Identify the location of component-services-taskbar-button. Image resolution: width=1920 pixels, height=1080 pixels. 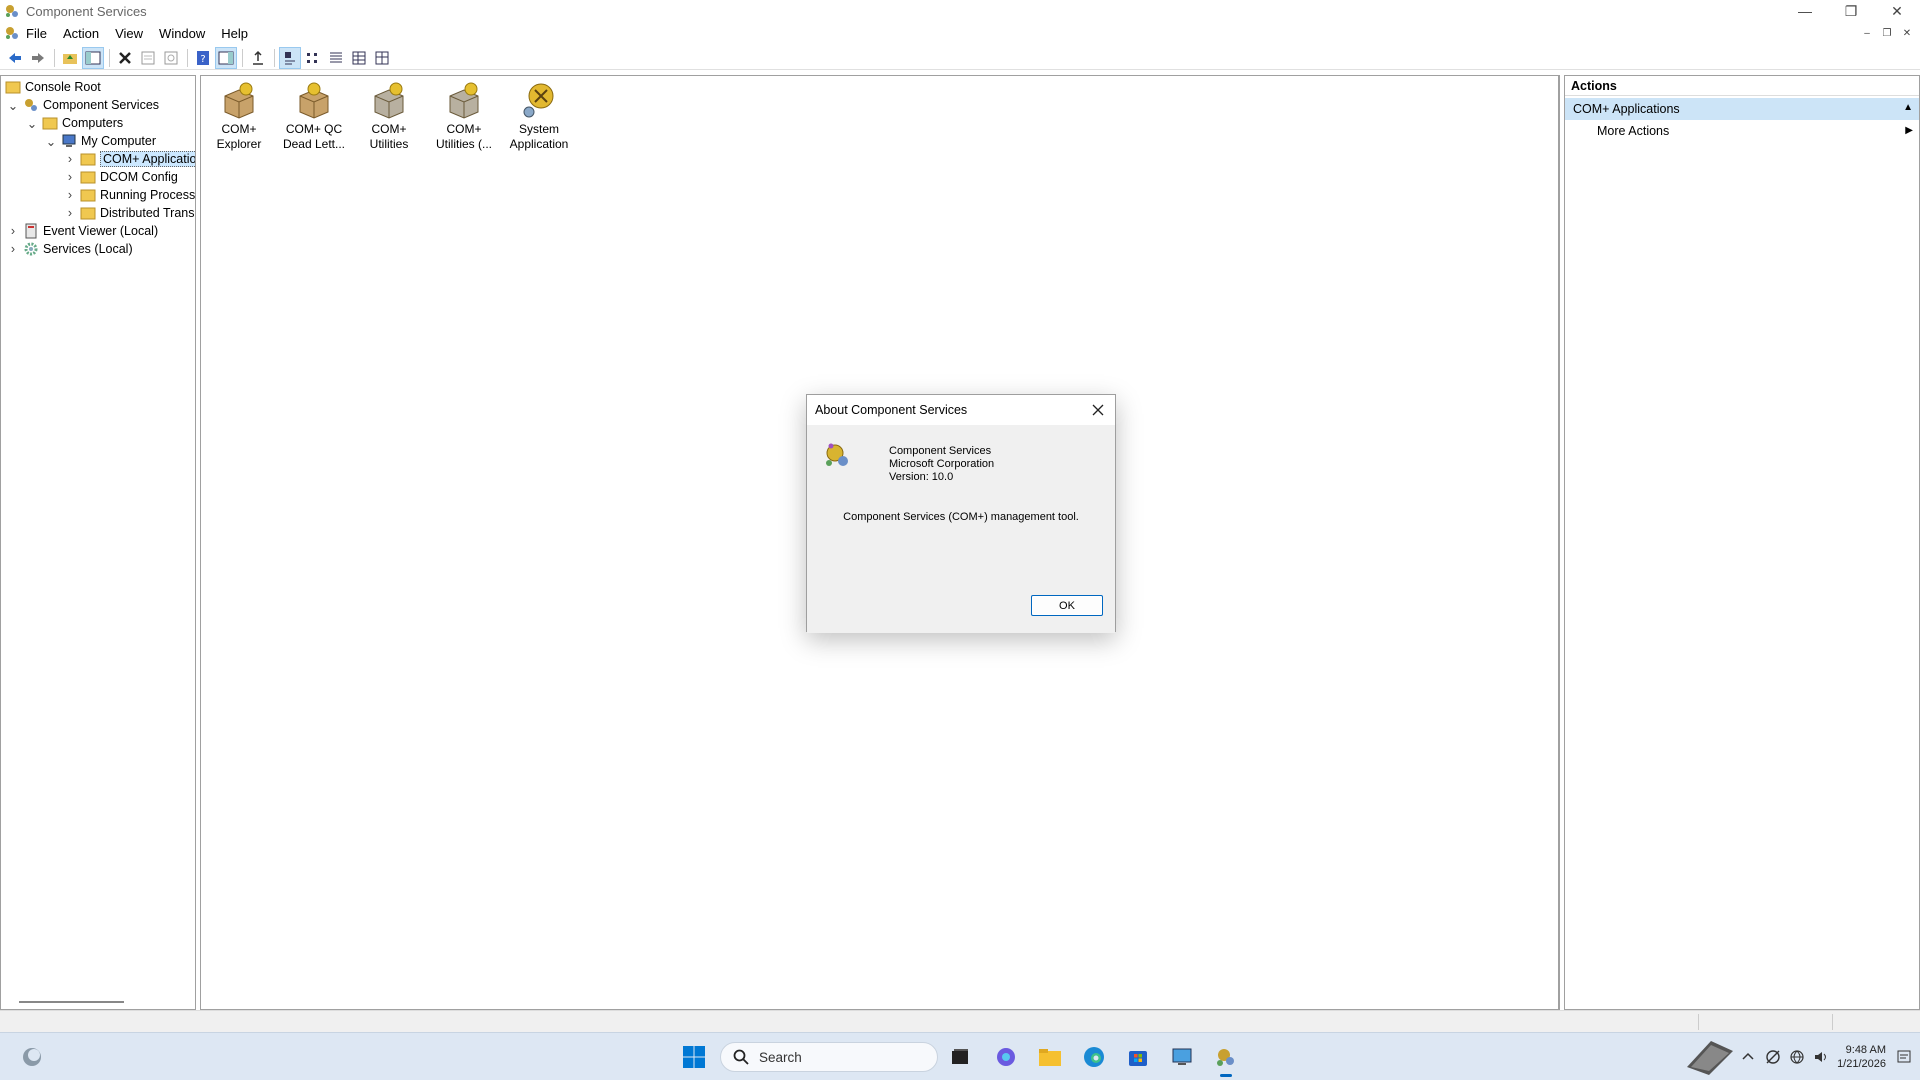
(1226, 1059).